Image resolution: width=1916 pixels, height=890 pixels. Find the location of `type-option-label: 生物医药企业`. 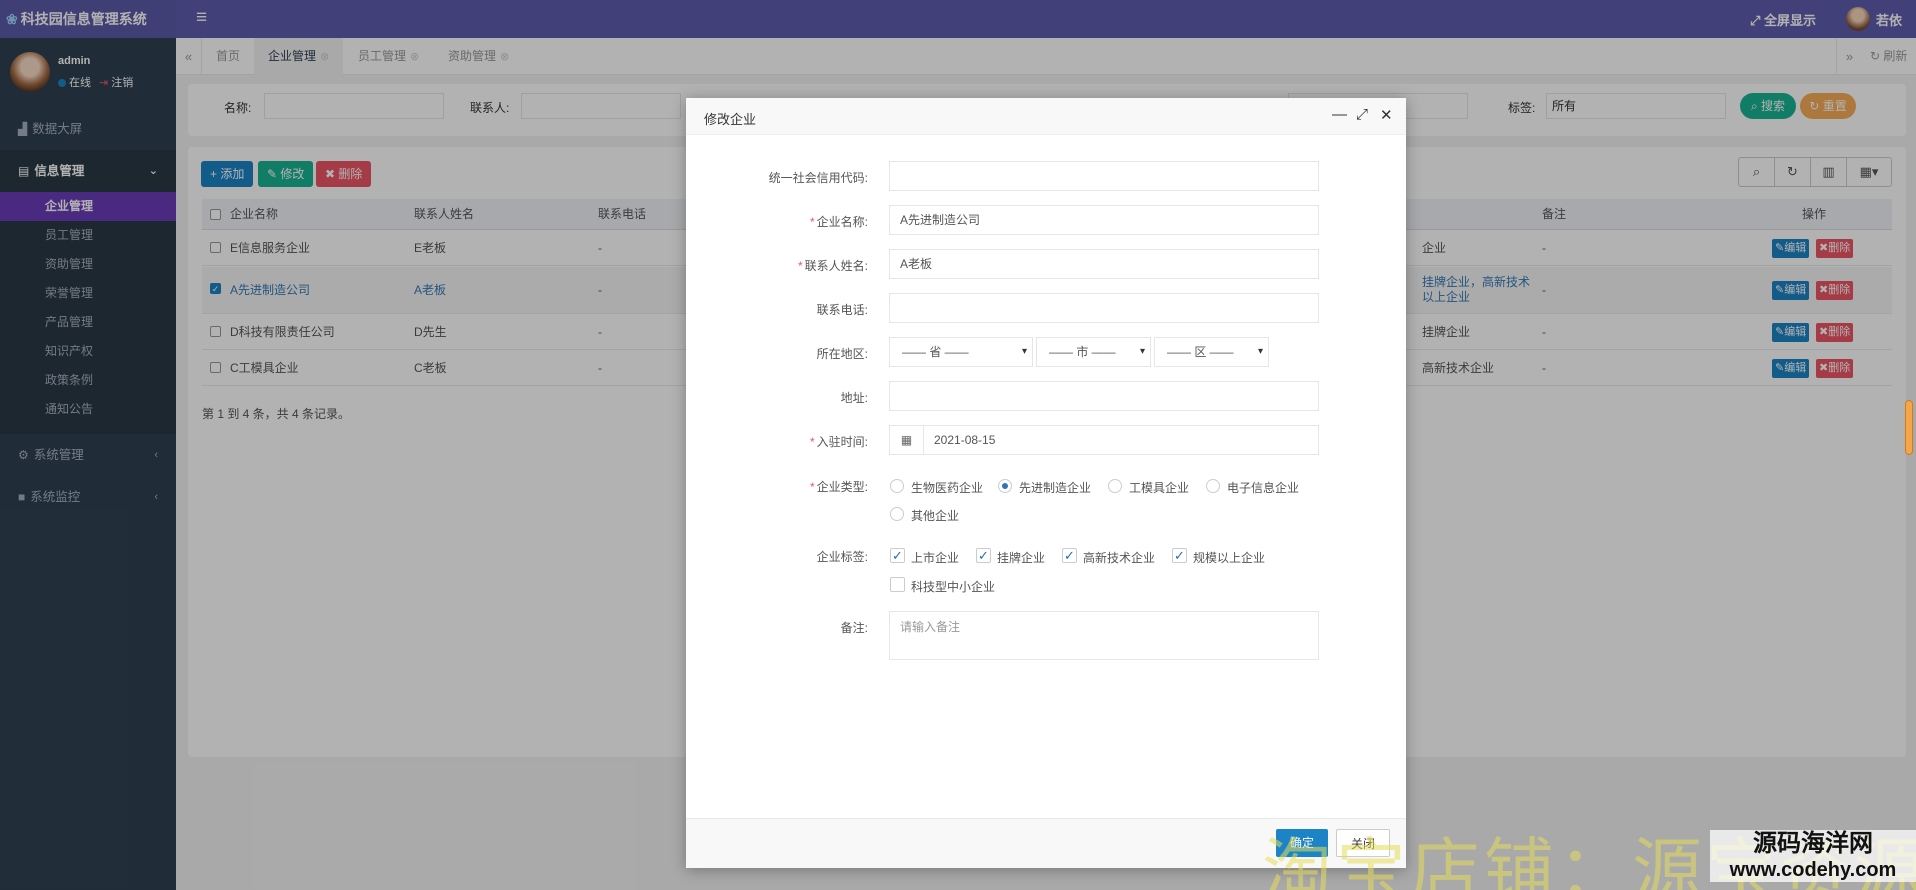

type-option-label: 生物医药企业 is located at coordinates (947, 487).